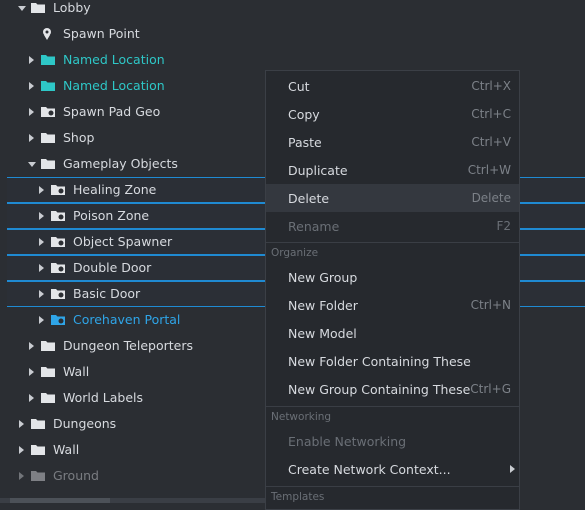  Describe the element at coordinates (490, 305) in the screenshot. I see `menu-item-shortcut: Ctrl+N` at that location.